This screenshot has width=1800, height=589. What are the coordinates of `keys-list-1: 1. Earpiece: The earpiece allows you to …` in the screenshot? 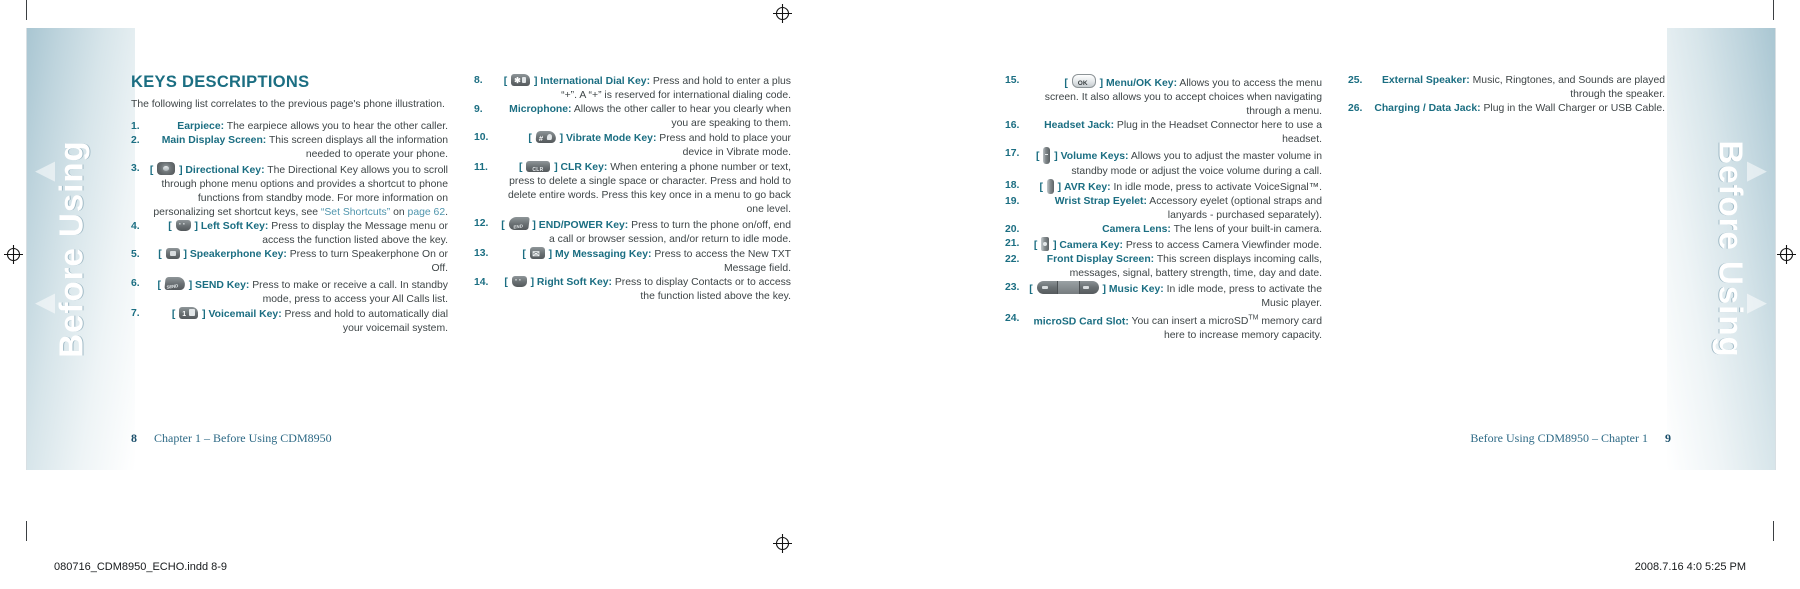 It's located at (289, 228).